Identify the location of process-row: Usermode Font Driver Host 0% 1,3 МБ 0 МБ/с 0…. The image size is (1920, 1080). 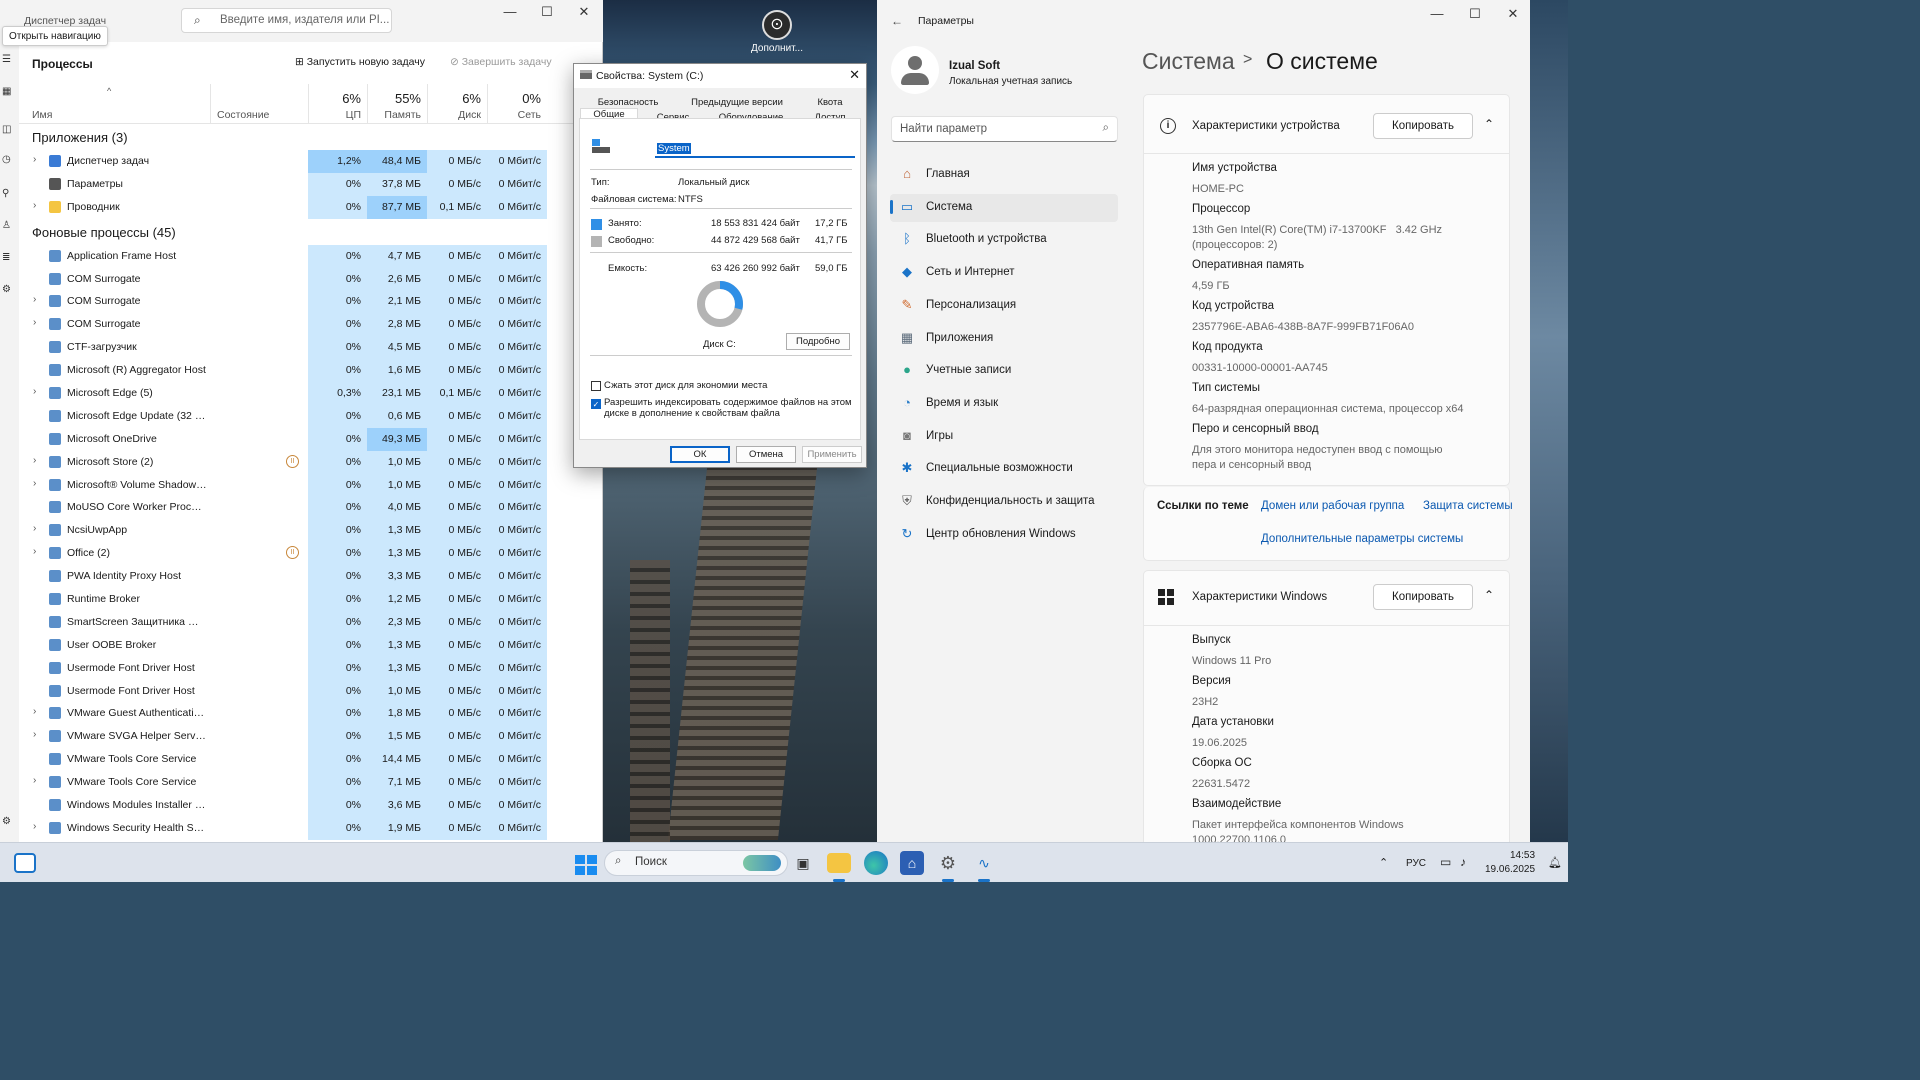
(311, 668).